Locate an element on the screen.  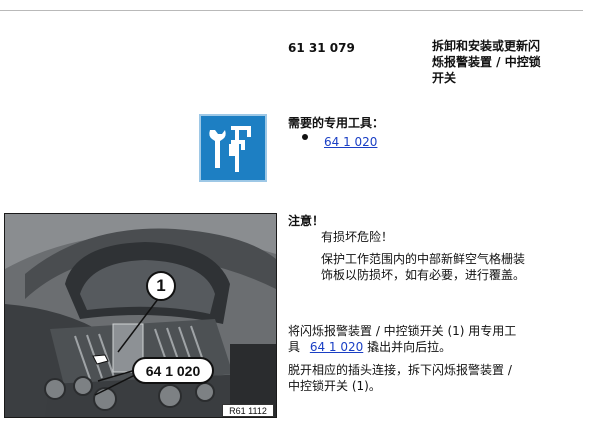
step-2-line: 脱开相应的插头连接，拆下闪烁报警装置 / is located at coordinates (400, 370).